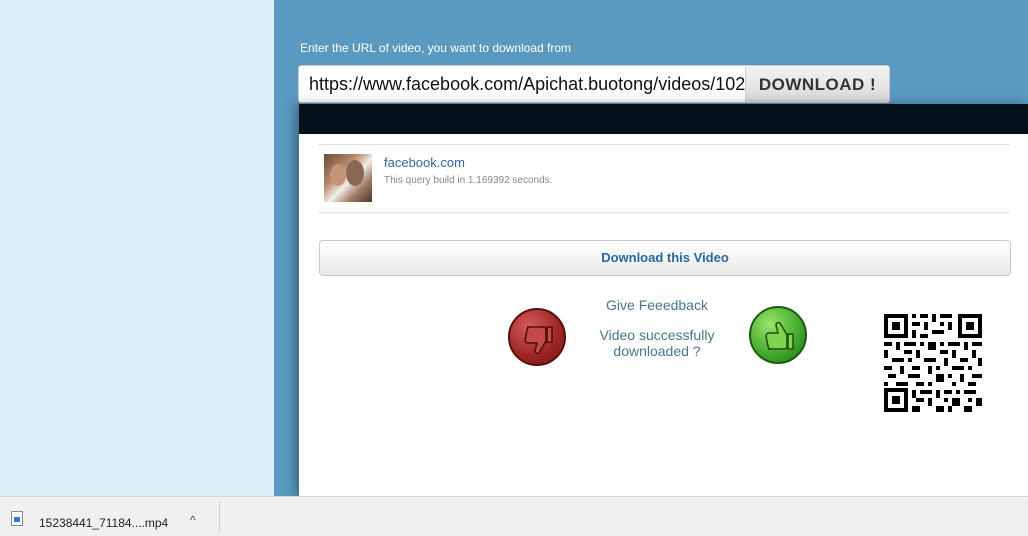 This screenshot has height=536, width=1028. I want to click on video-thumbnail, so click(348, 178).